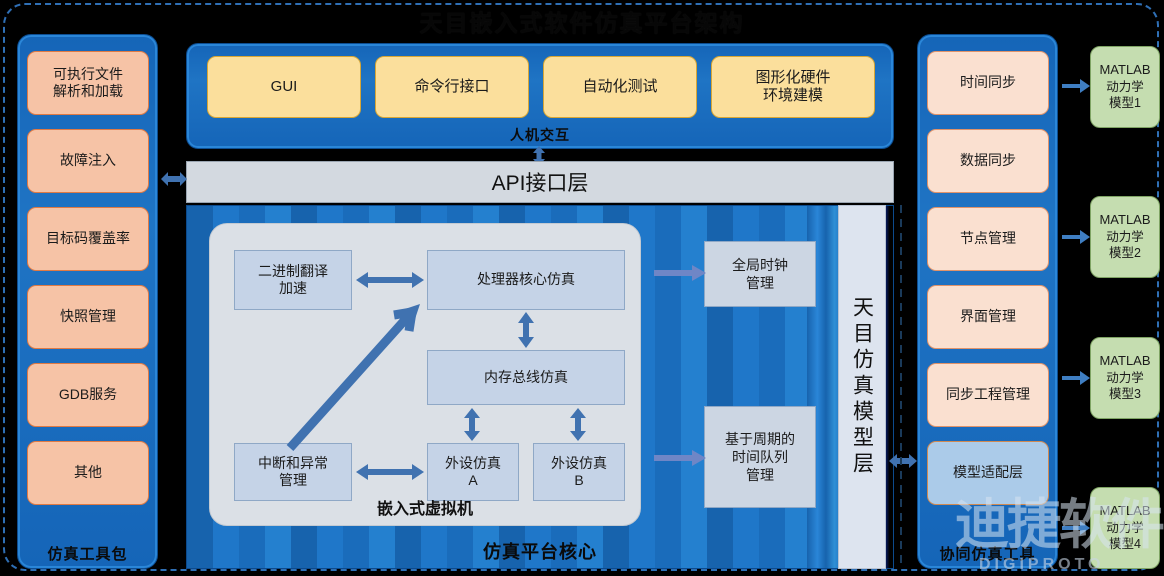 The image size is (1164, 576). I want to click on embedded-virtual-machine-caption: 嵌入式虚拟机, so click(424, 509).